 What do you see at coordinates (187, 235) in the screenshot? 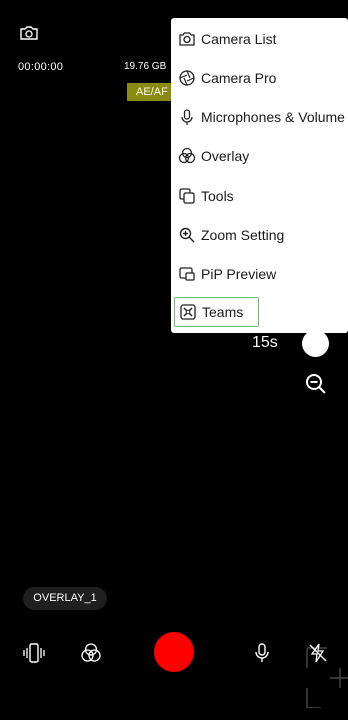
I see `zoom-in-icon` at bounding box center [187, 235].